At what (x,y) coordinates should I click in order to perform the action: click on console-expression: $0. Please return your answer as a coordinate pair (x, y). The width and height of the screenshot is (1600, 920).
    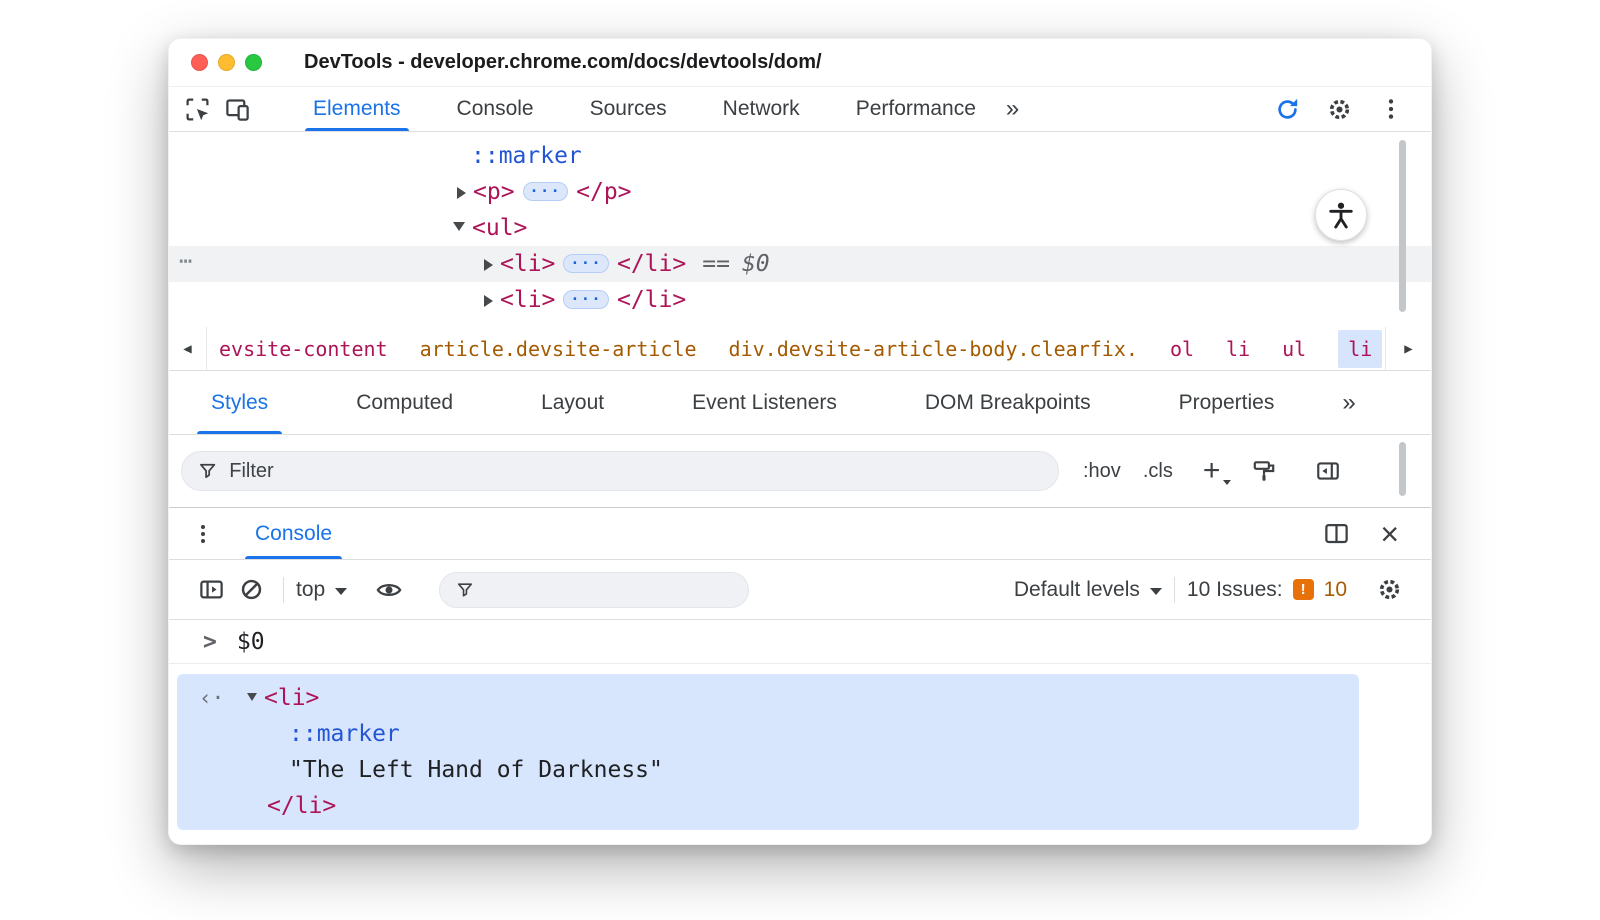
    Looking at the image, I should click on (250, 641).